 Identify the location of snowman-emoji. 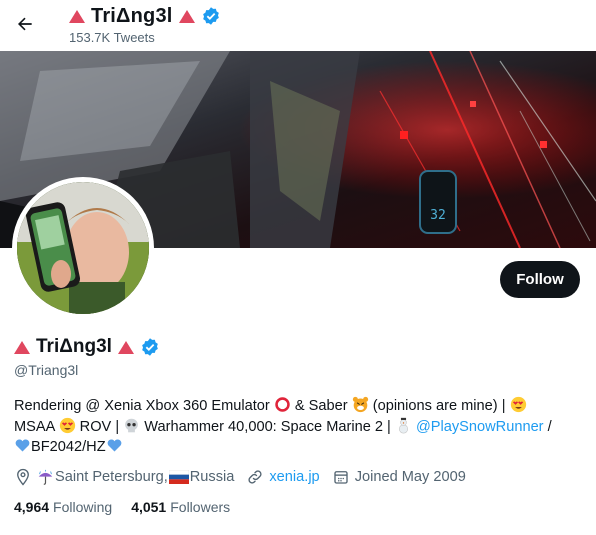
(403, 425).